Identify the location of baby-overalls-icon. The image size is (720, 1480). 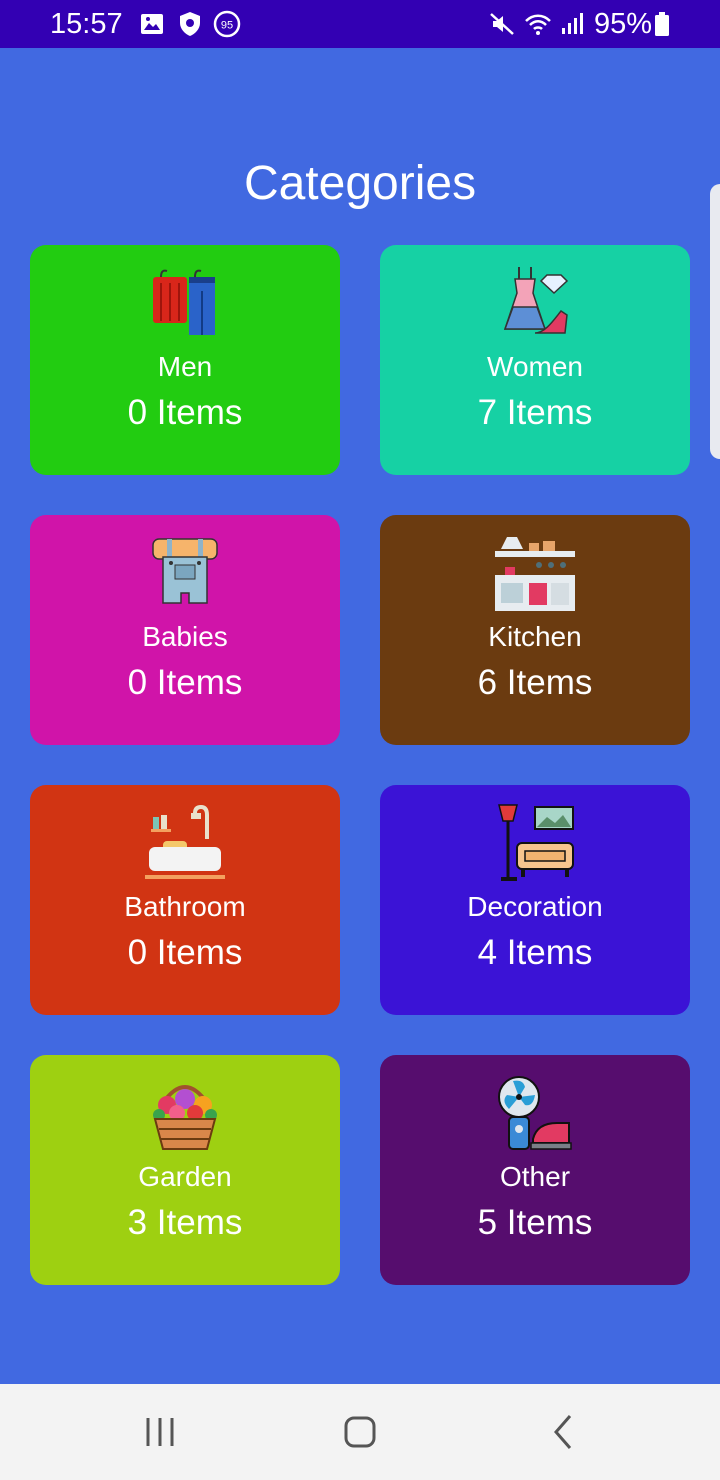
(185, 571).